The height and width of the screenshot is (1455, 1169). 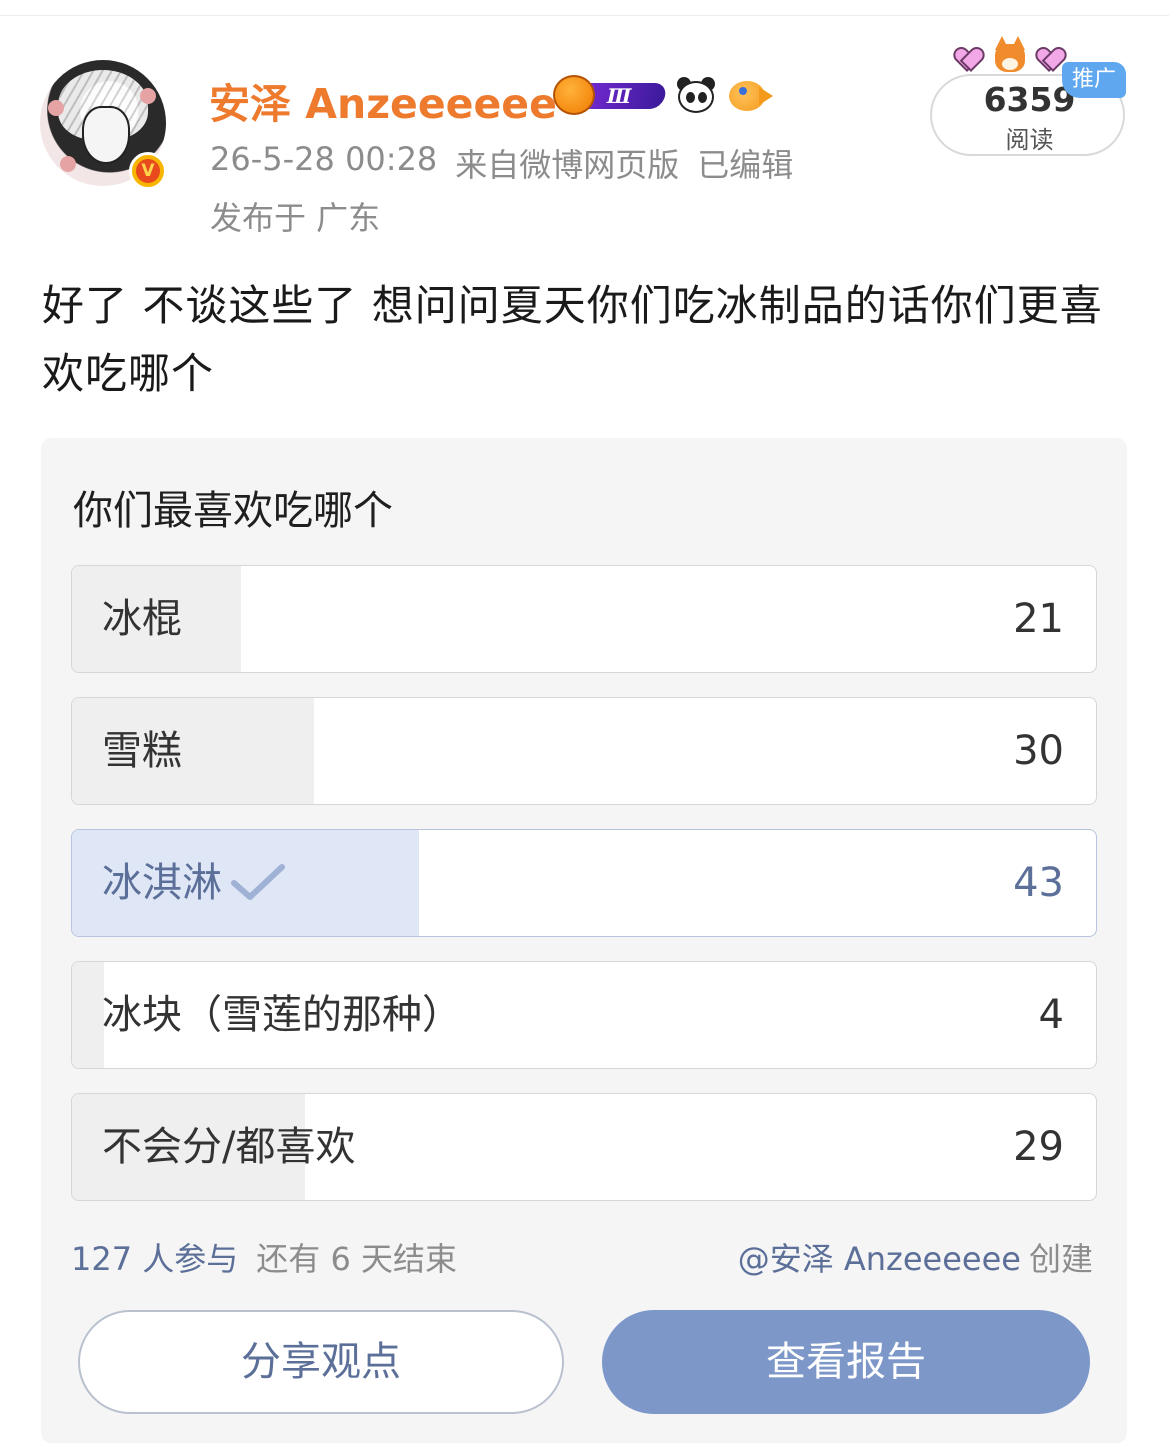 I want to click on poll-title: 你们最喜欢吃哪个, so click(x=233, y=511).